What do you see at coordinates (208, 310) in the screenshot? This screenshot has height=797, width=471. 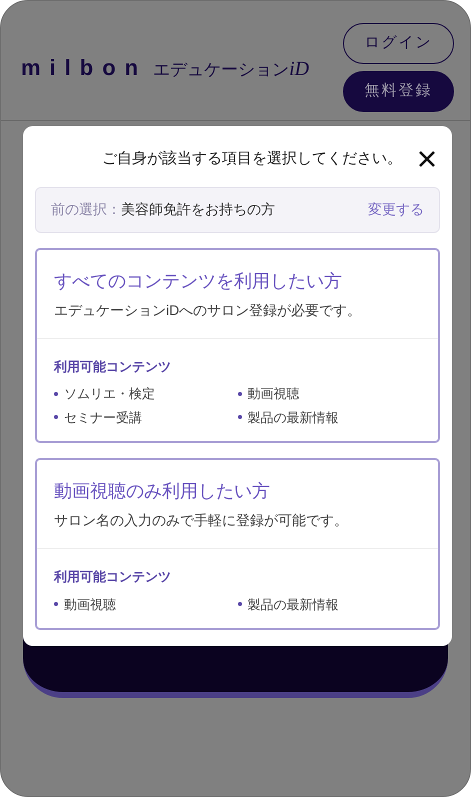 I see `option-description: エデュケーションiDへのサロン登録が必要です。` at bounding box center [208, 310].